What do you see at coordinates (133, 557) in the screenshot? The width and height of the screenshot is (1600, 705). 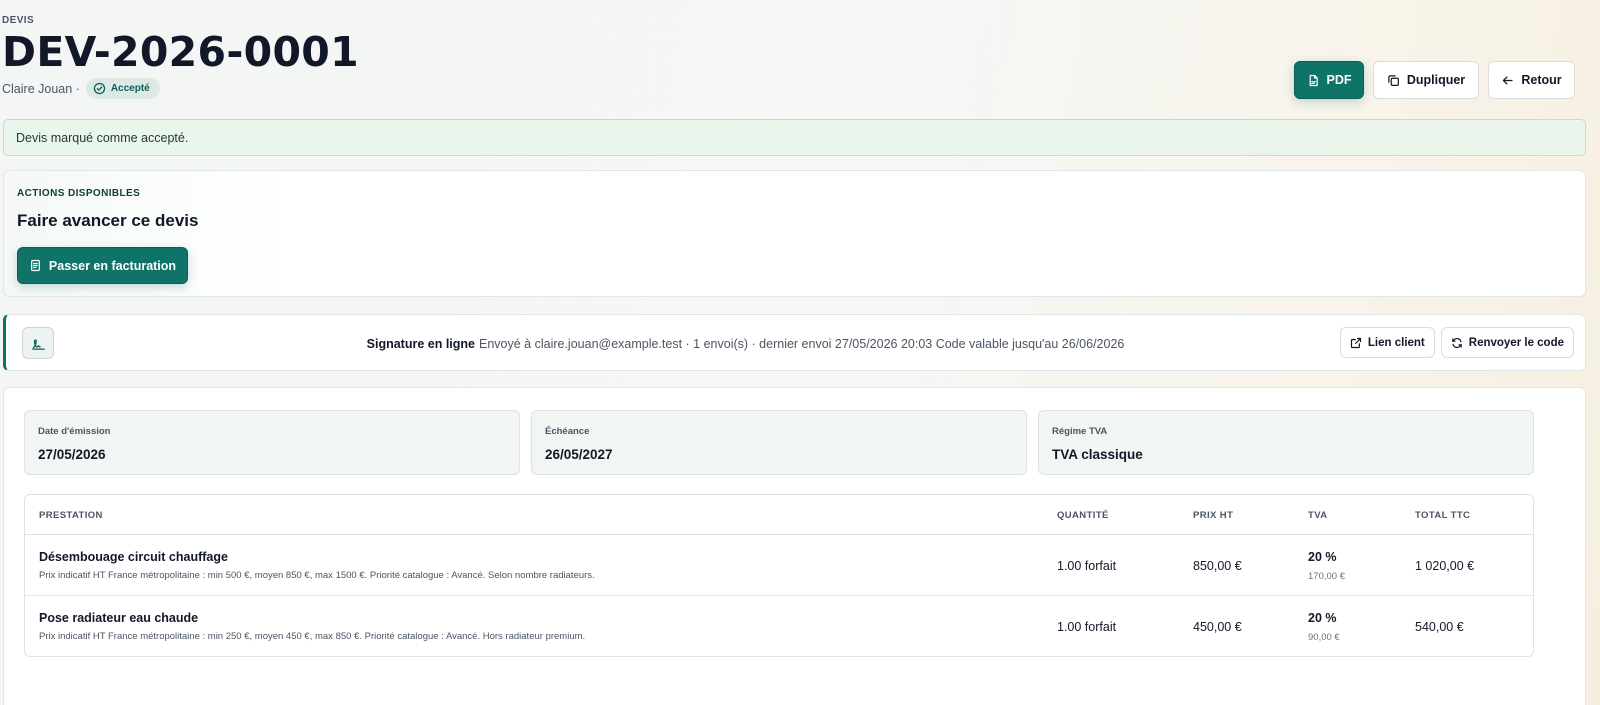 I see `item-name: Désembouage circuit chauffage` at bounding box center [133, 557].